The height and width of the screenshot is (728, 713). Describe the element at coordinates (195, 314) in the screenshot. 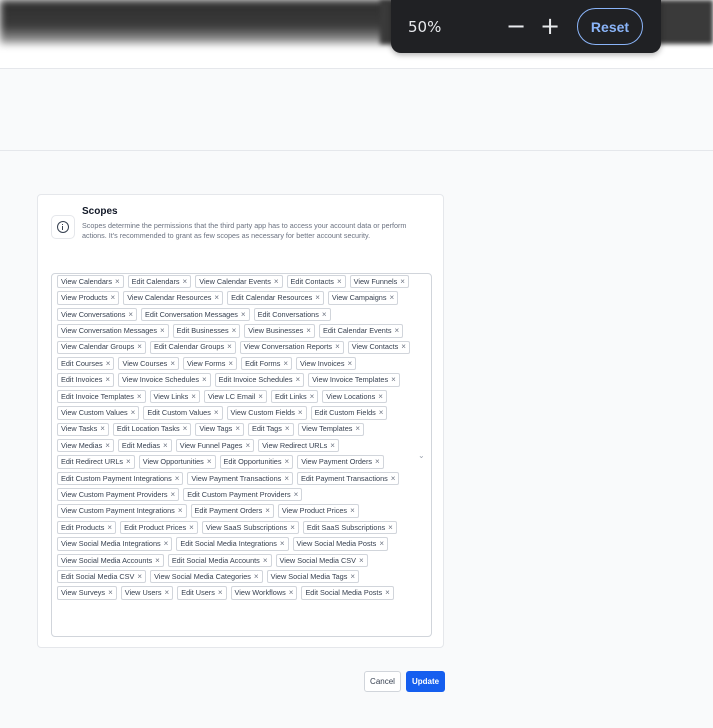

I see `scope-tag: Edit Conversation Messages ×` at that location.